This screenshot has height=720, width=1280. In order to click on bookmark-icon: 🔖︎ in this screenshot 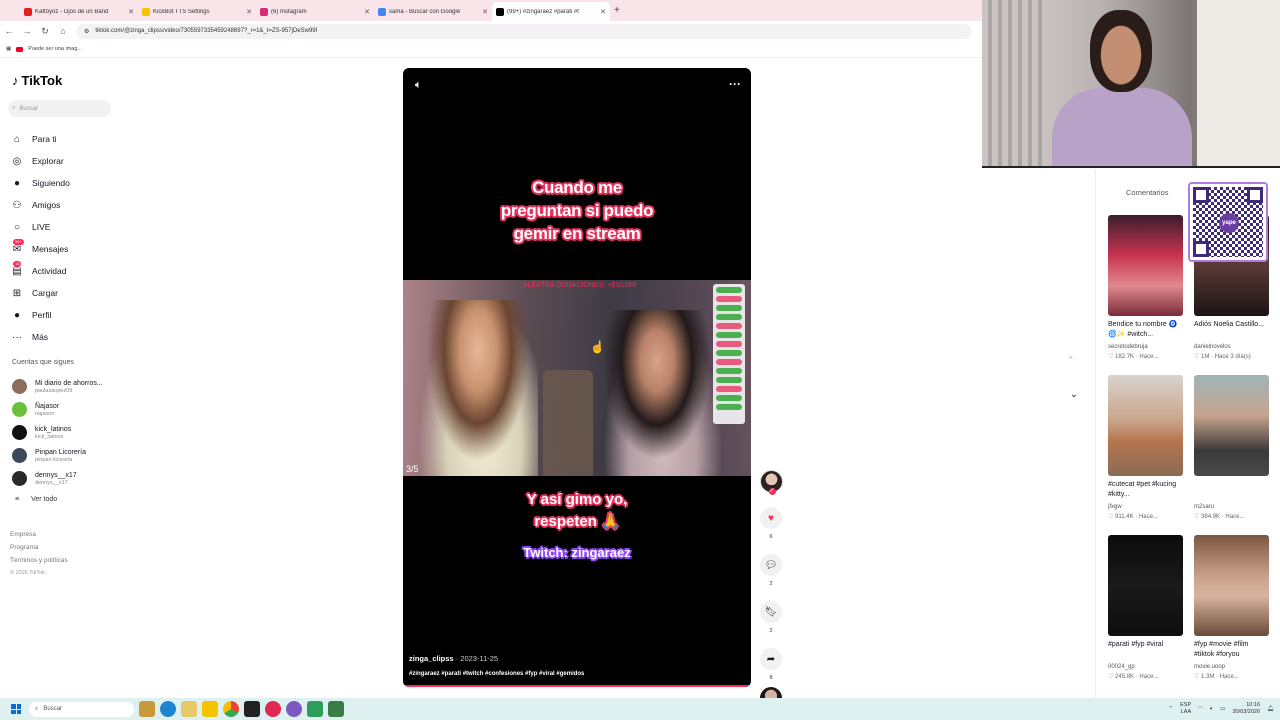, I will do `click(771, 612)`.